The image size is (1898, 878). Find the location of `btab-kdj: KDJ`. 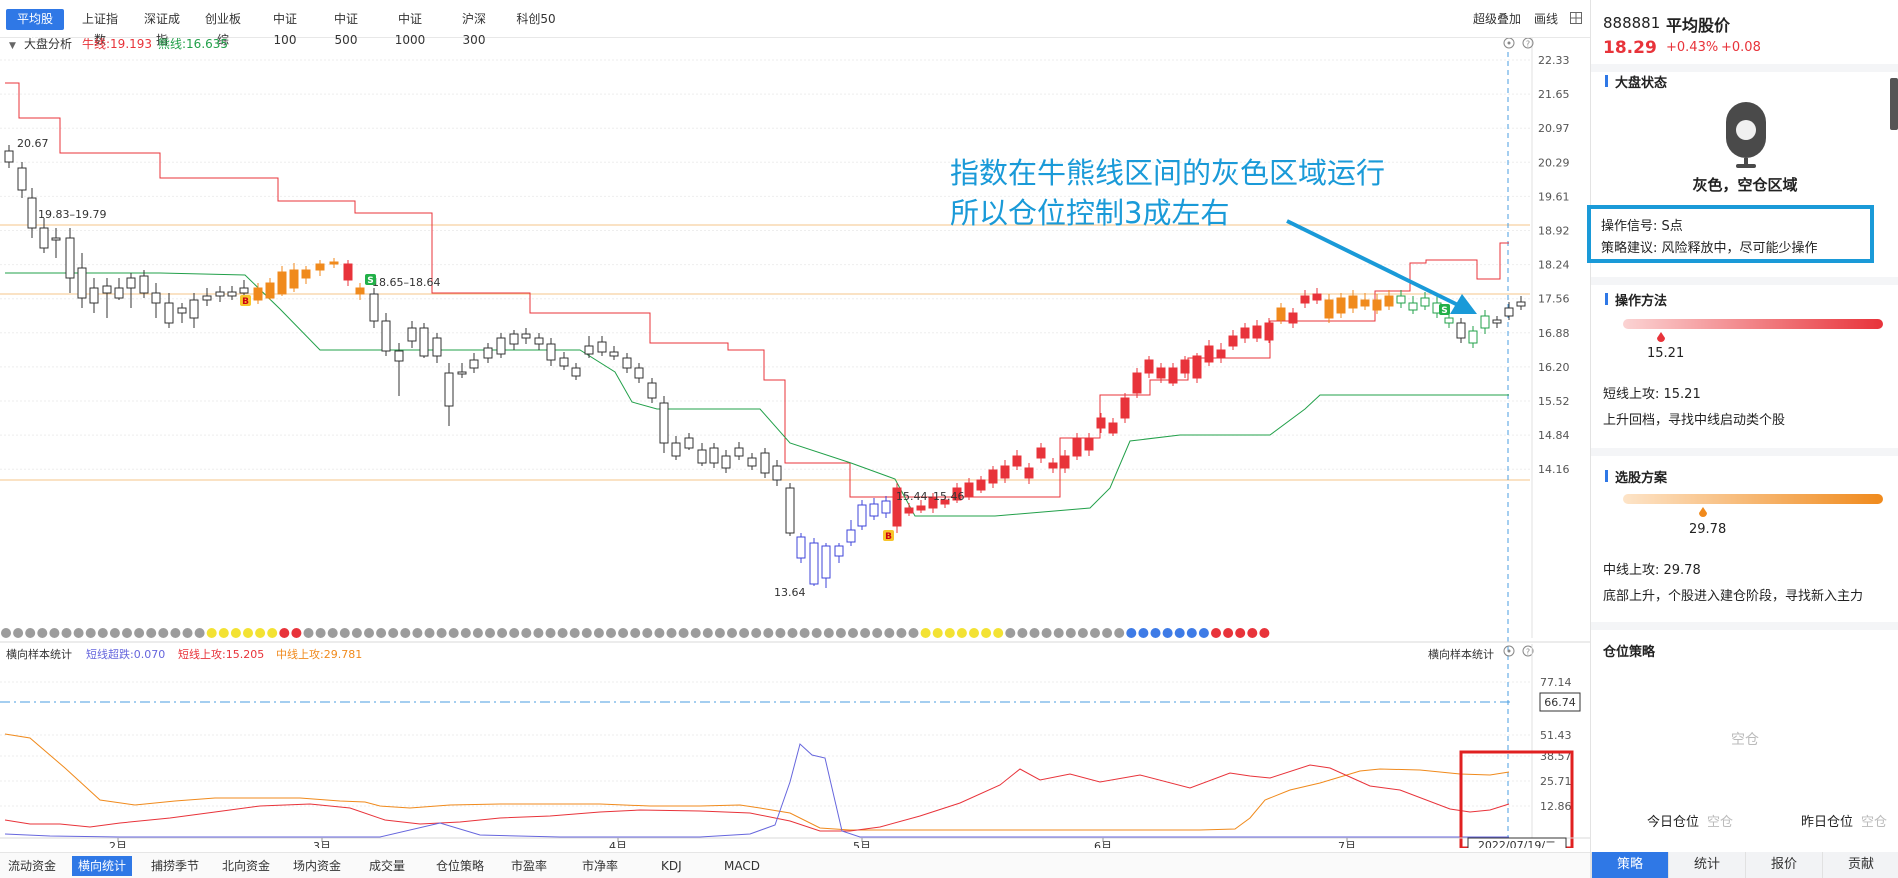

btab-kdj: KDJ is located at coordinates (671, 866).